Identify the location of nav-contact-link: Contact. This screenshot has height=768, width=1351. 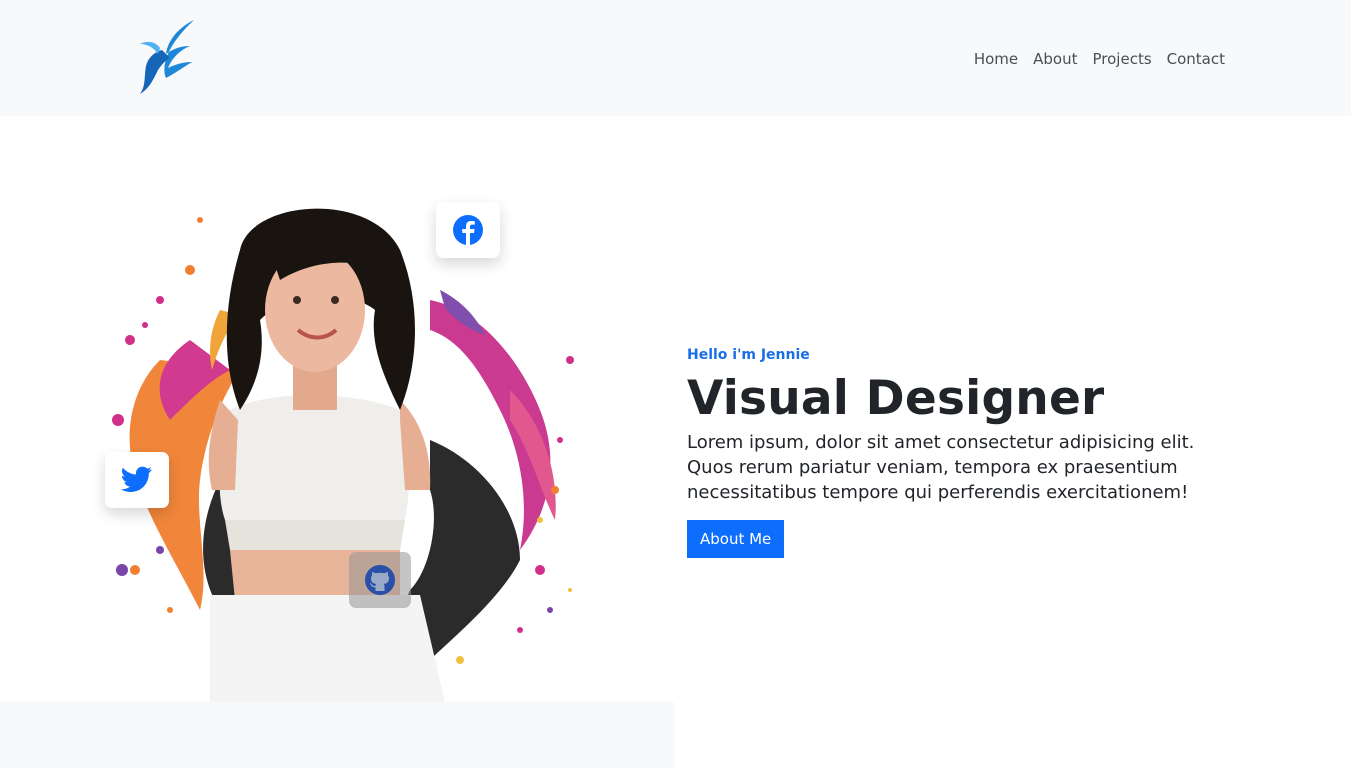
(1196, 59).